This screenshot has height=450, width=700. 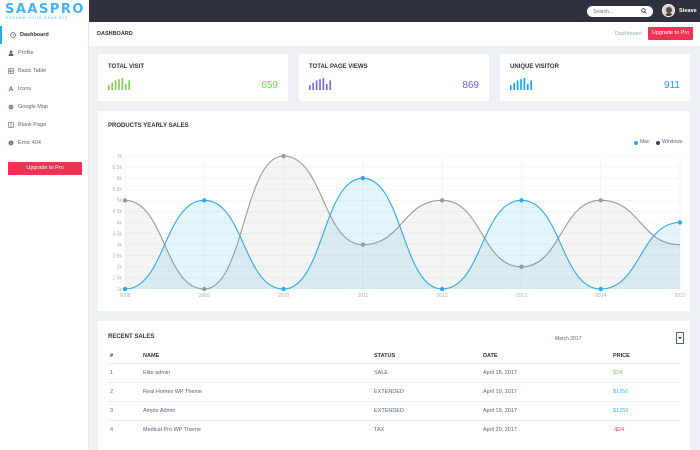 I want to click on stat-value: 659, so click(x=269, y=85).